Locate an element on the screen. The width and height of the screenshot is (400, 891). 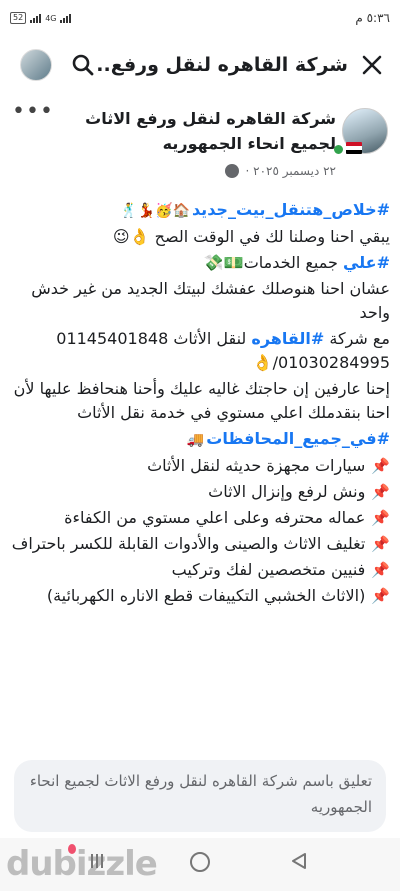
hashtag-link: #خلاص_هتنقل_بيت_جديد is located at coordinates (291, 209).